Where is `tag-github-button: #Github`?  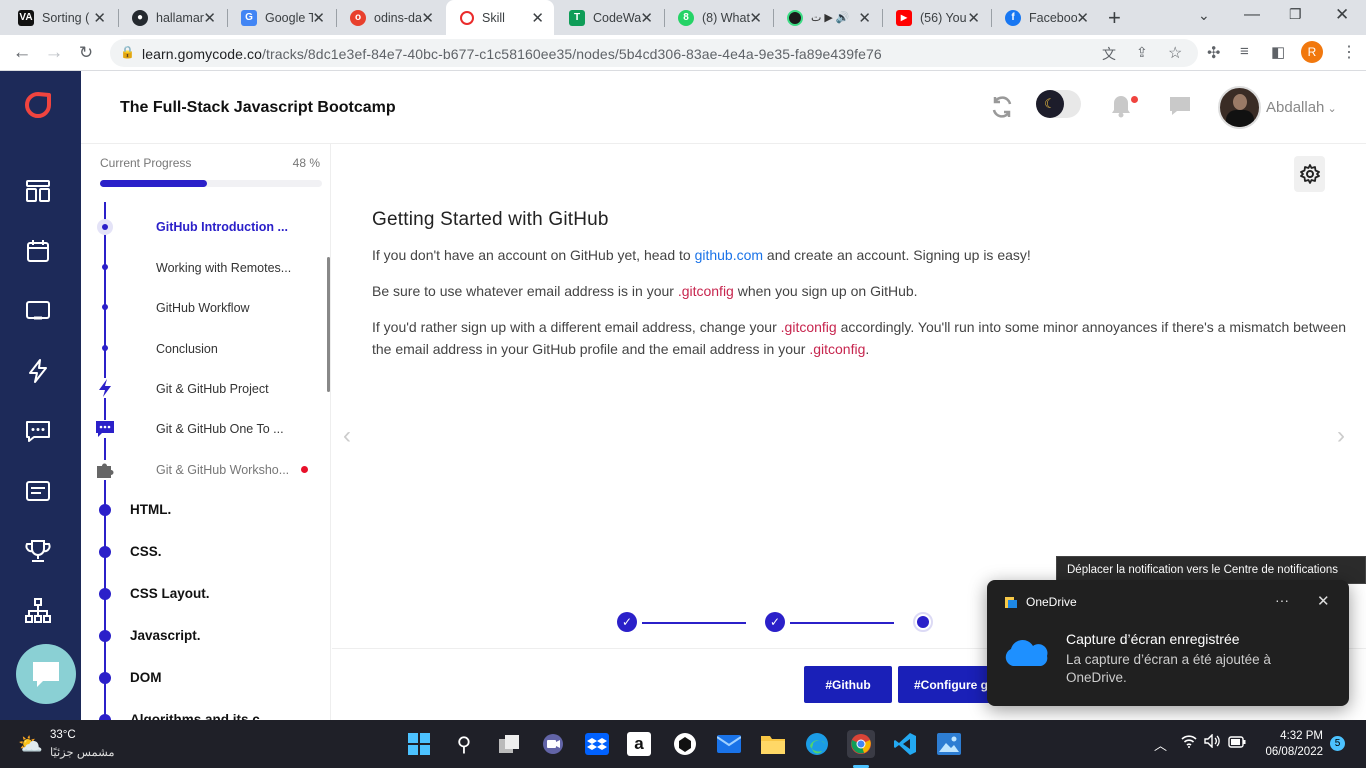
tag-github-button: #Github is located at coordinates (848, 684).